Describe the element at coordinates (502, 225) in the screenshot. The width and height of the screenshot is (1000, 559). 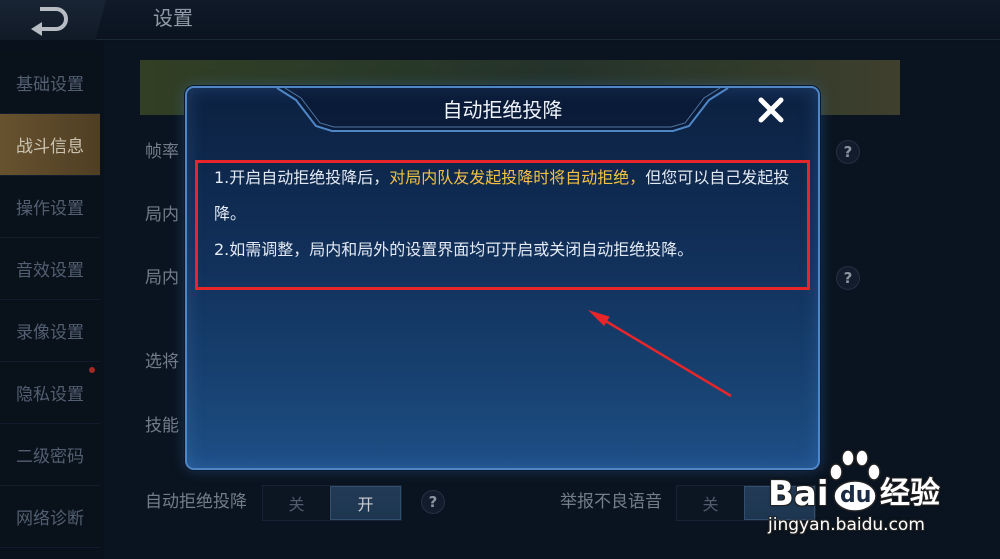
I see `annotation-highlight-box` at that location.